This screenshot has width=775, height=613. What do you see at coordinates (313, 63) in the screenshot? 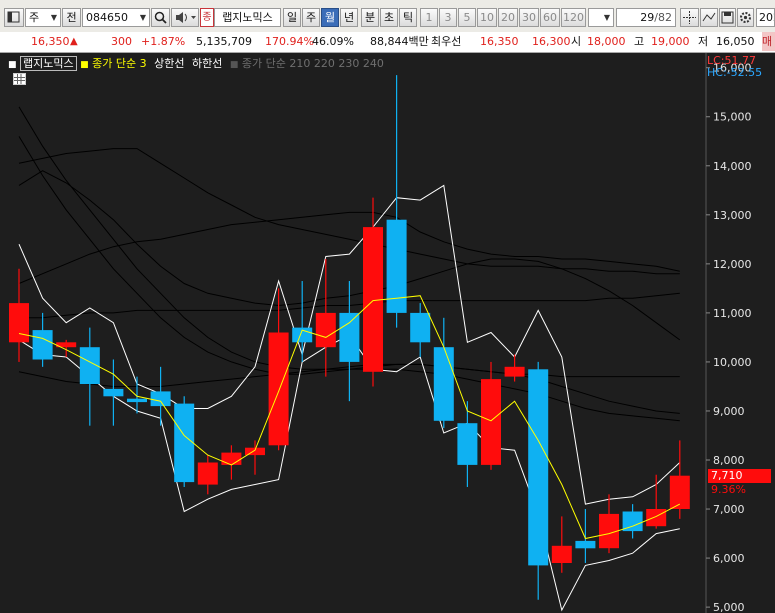
I see `legend-ma-group: 종가 단순 210 220 230 240` at bounding box center [313, 63].